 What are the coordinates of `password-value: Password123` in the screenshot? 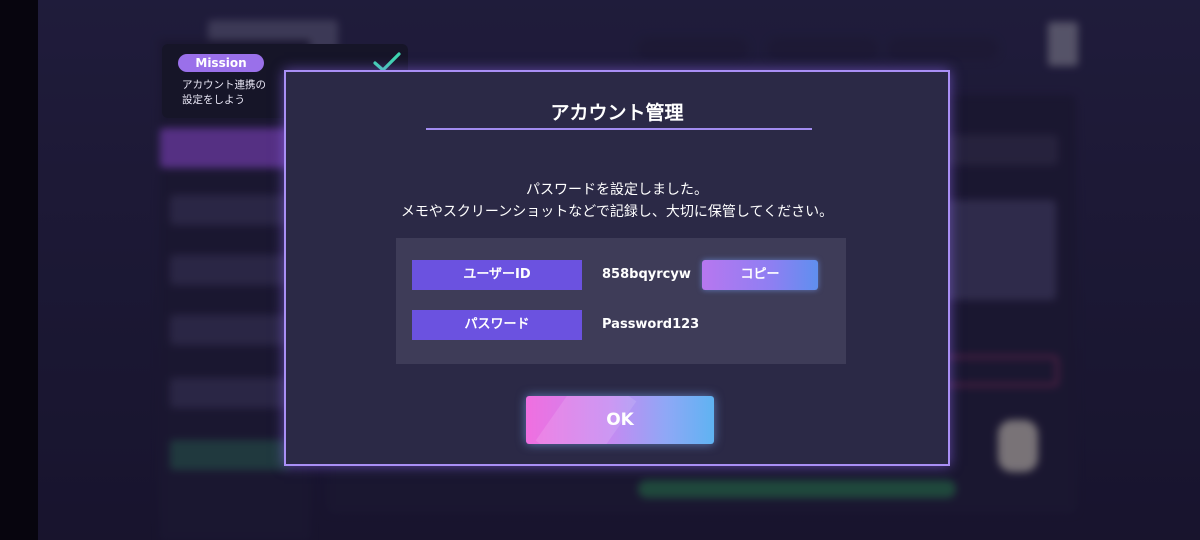 It's located at (651, 324).